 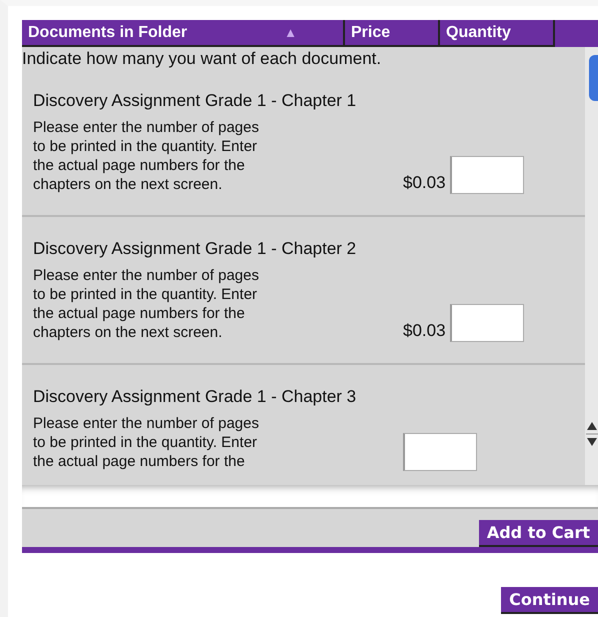 I want to click on document-title: Discovery Assignment Grade 1 - Chapter 2, so click(x=195, y=249).